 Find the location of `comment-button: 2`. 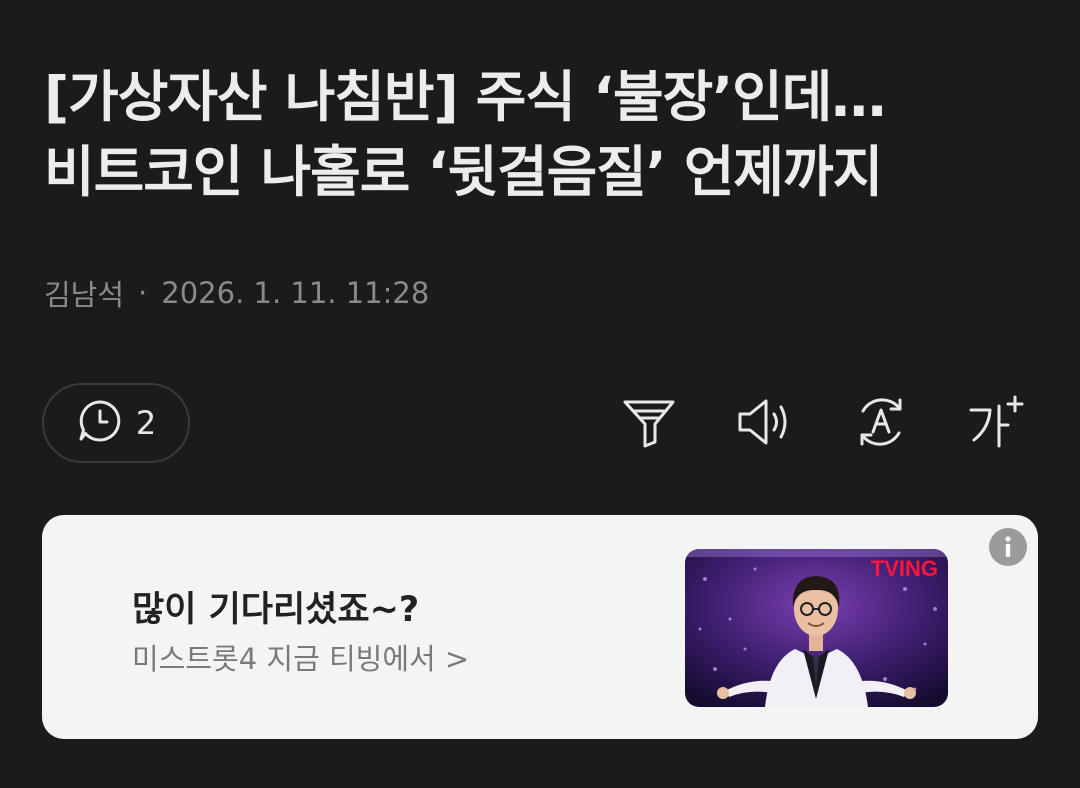

comment-button: 2 is located at coordinates (116, 423).